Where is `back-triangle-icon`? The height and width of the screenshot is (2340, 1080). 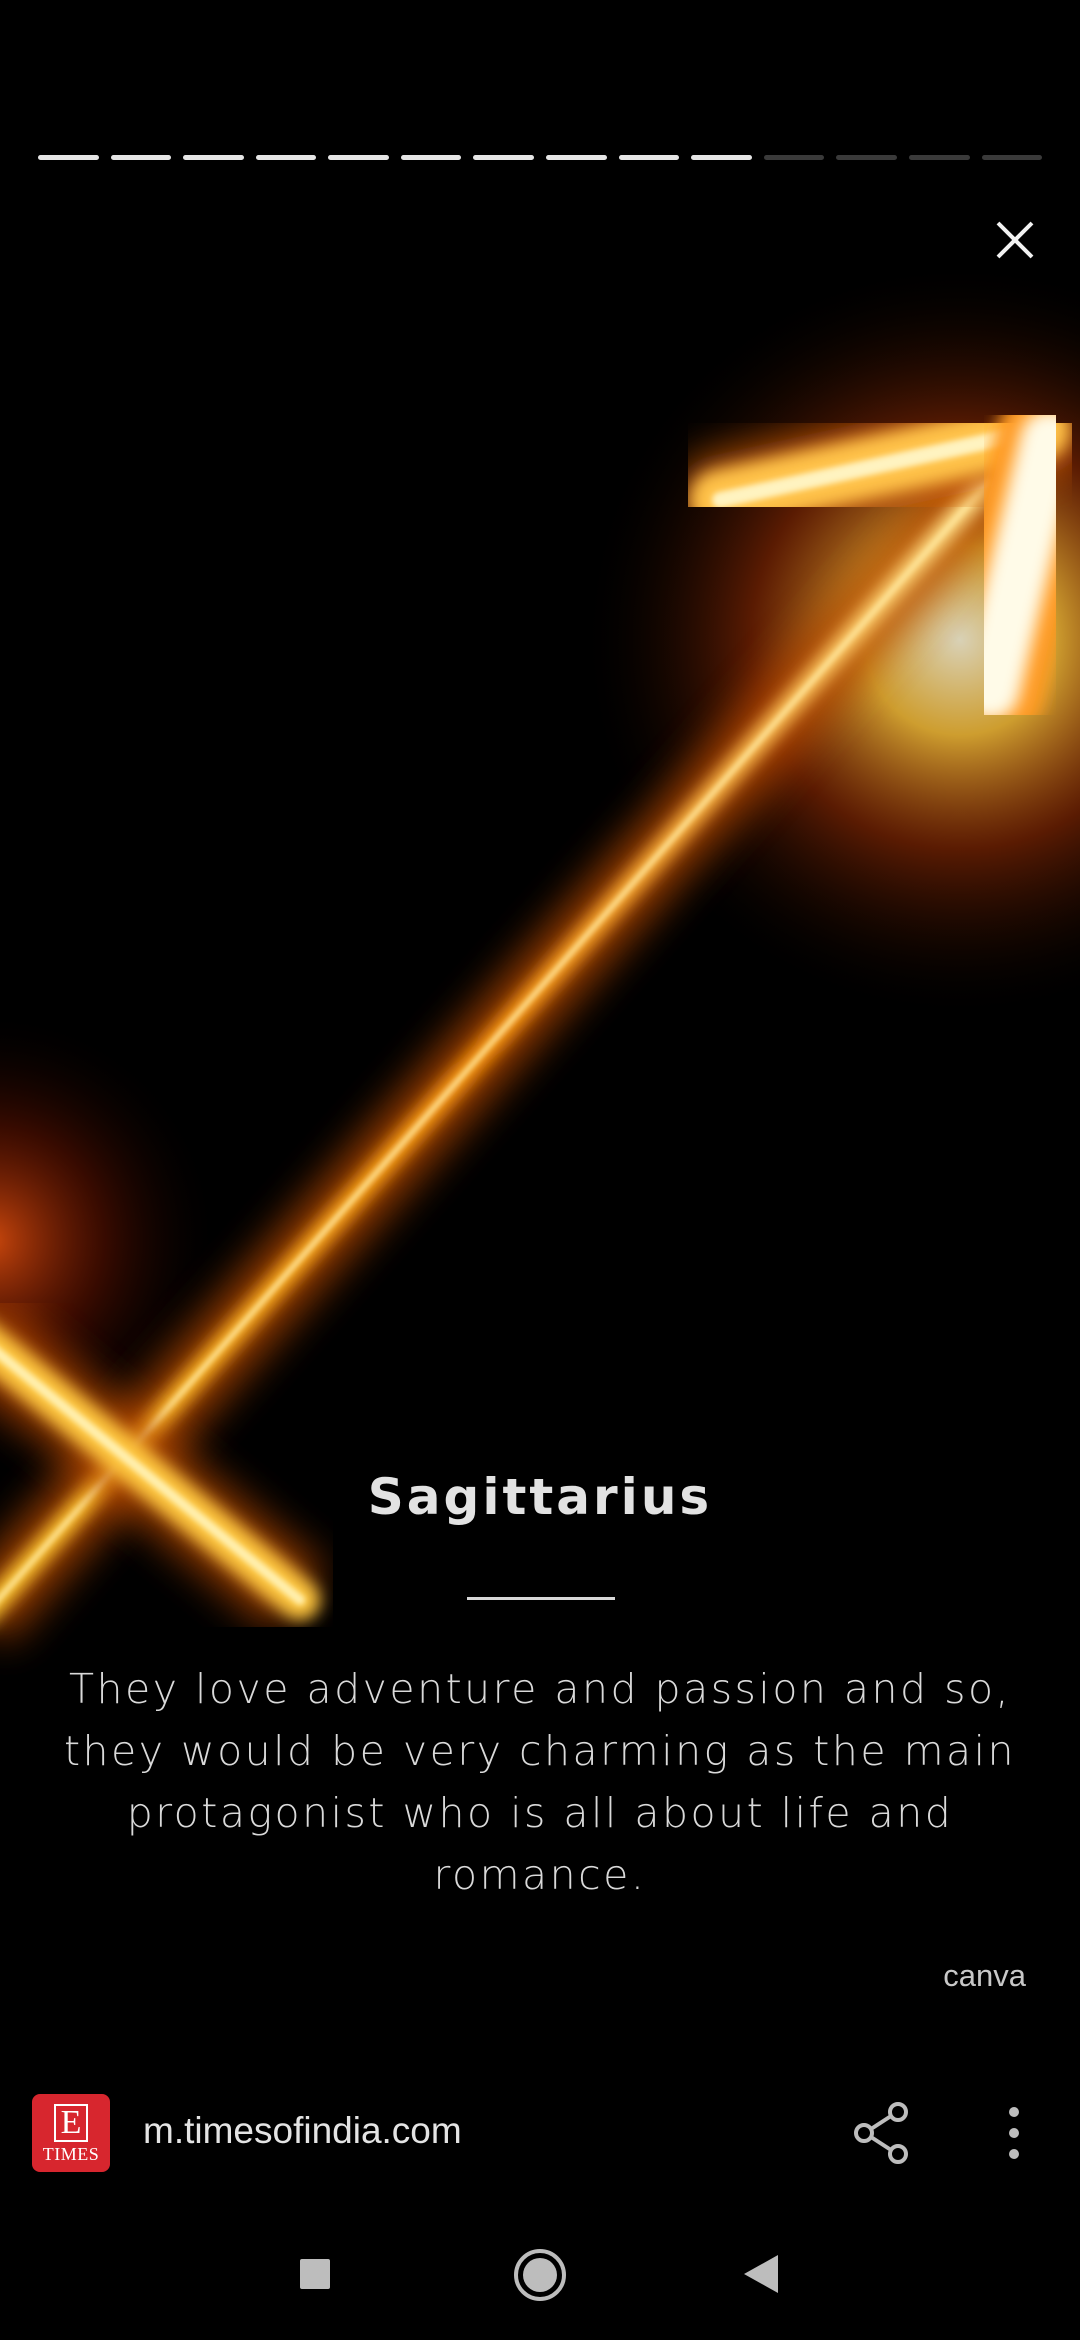 back-triangle-icon is located at coordinates (761, 2274).